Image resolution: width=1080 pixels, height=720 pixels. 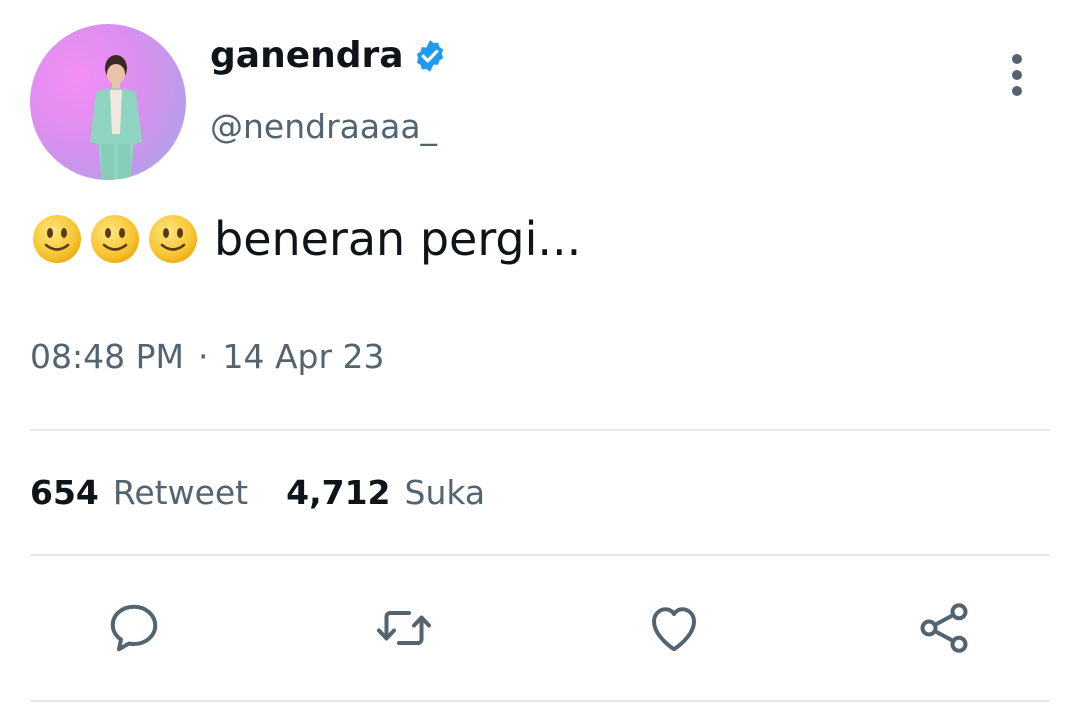 I want to click on retweet-count: 654, so click(x=64, y=492).